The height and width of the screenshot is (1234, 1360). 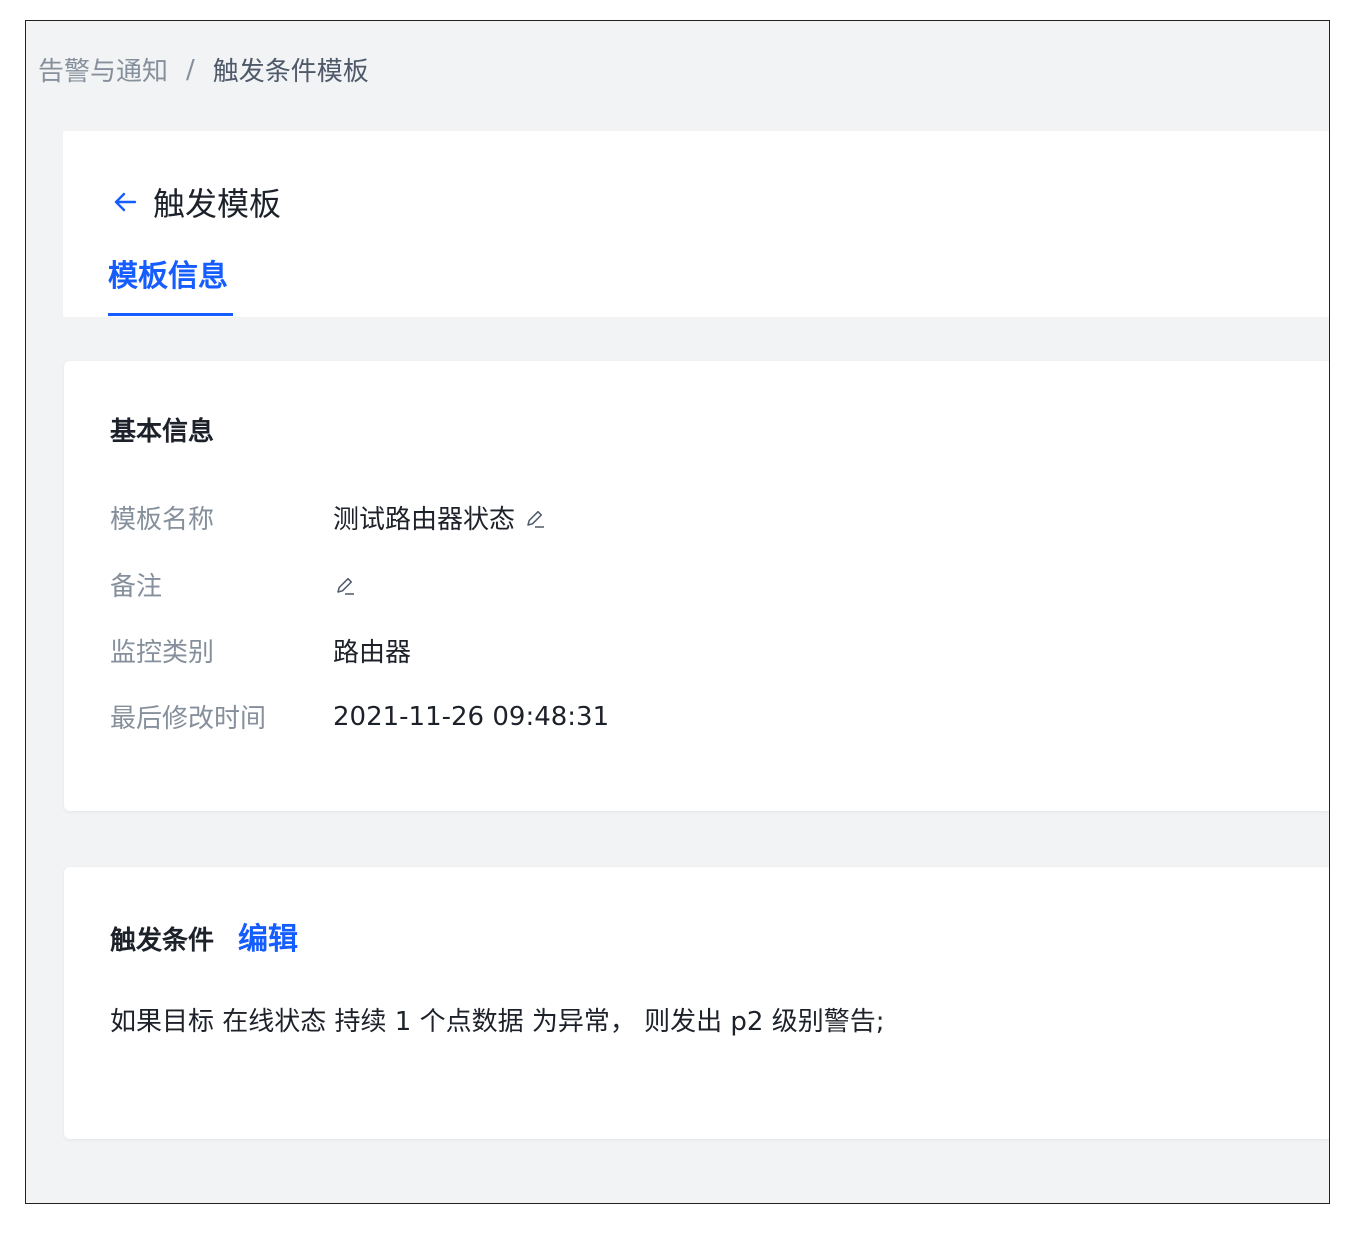 I want to click on info-label: 监控类别, so click(x=162, y=653).